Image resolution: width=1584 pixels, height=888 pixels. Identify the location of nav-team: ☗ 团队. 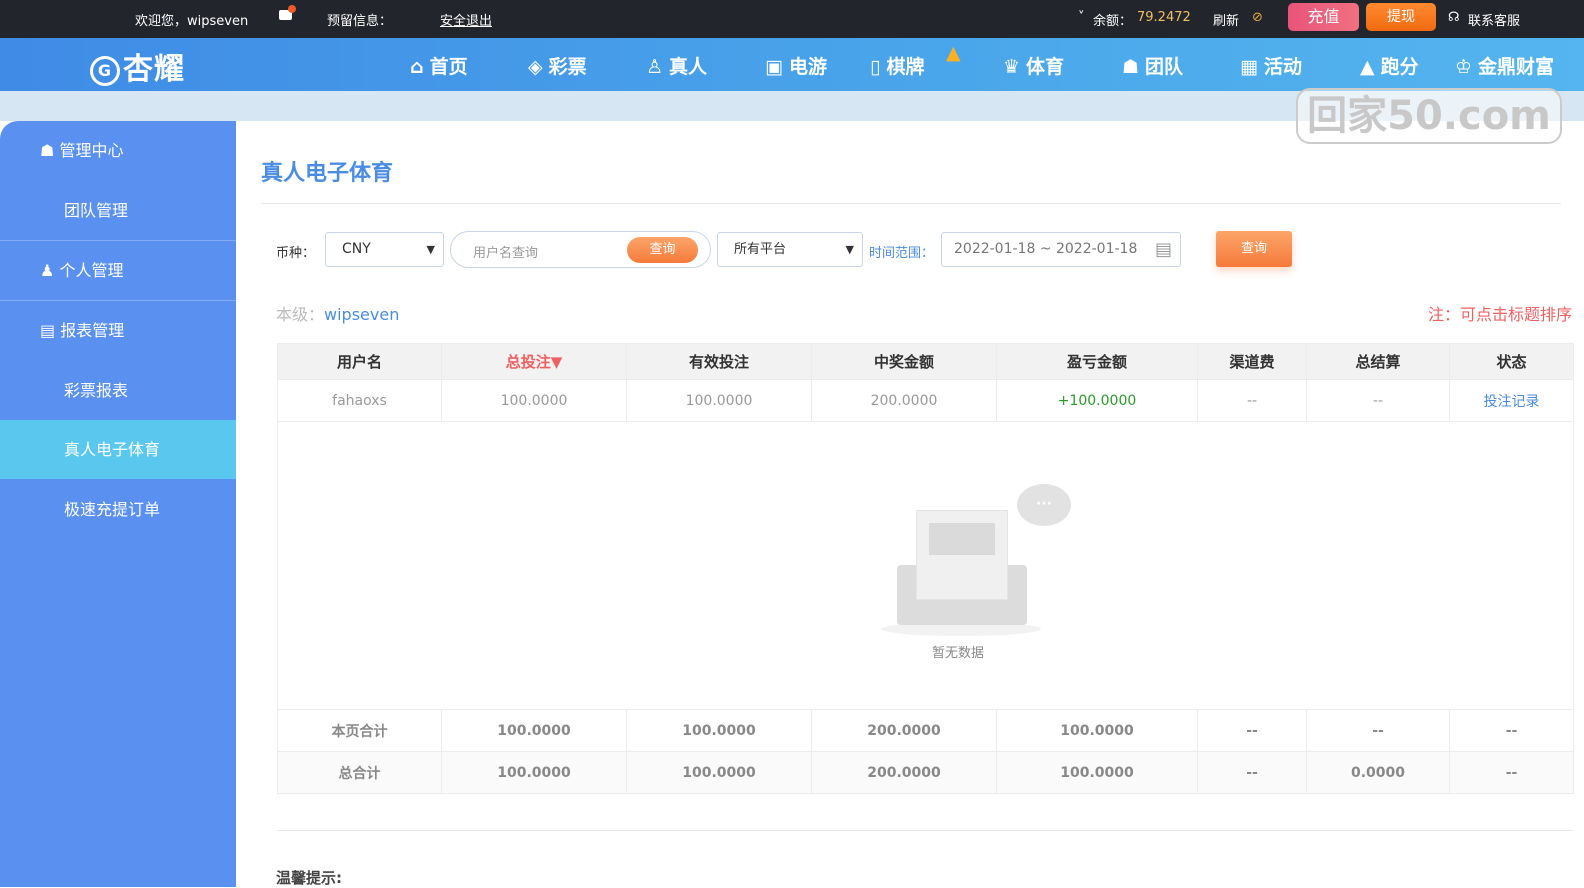
(1152, 65).